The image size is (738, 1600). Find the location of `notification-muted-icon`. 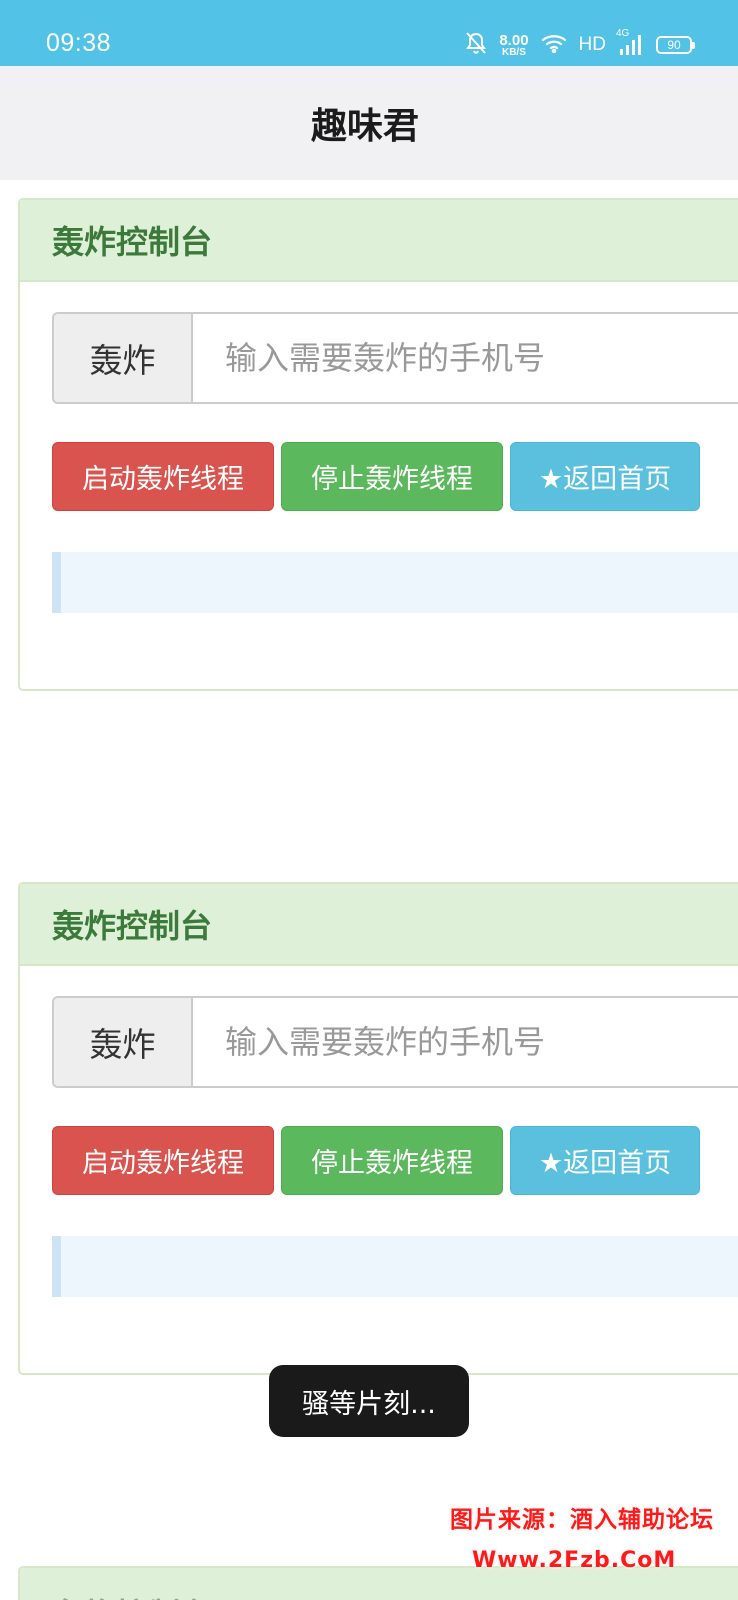

notification-muted-icon is located at coordinates (476, 45).